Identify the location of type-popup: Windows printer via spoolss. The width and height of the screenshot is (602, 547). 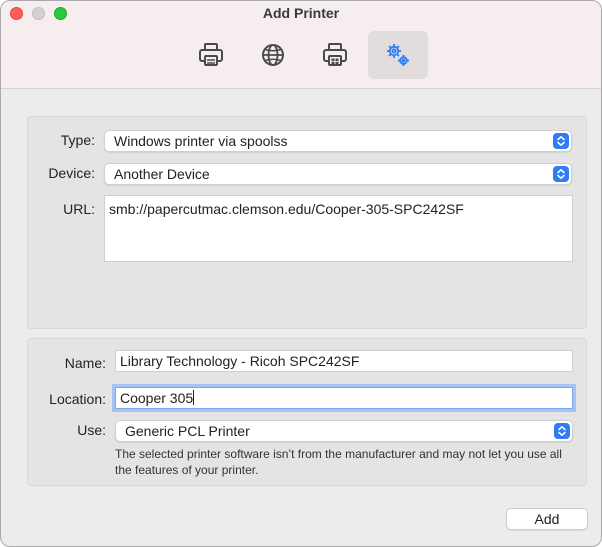
(338, 141).